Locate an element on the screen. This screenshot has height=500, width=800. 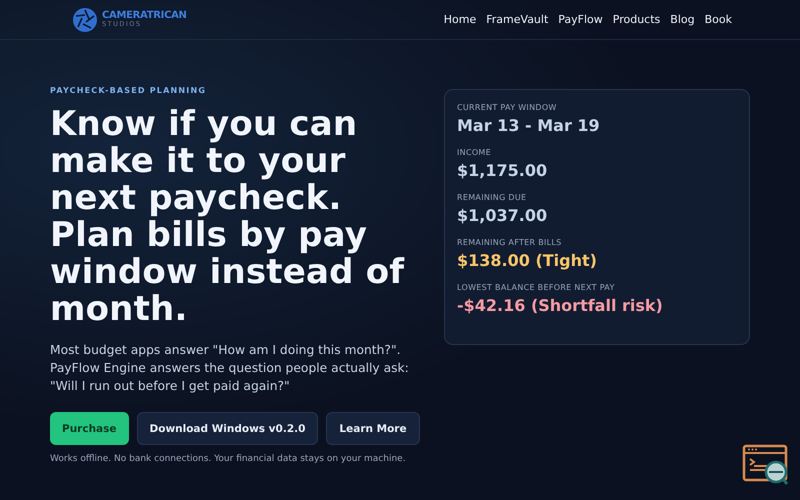
nav-link: Products is located at coordinates (636, 19).